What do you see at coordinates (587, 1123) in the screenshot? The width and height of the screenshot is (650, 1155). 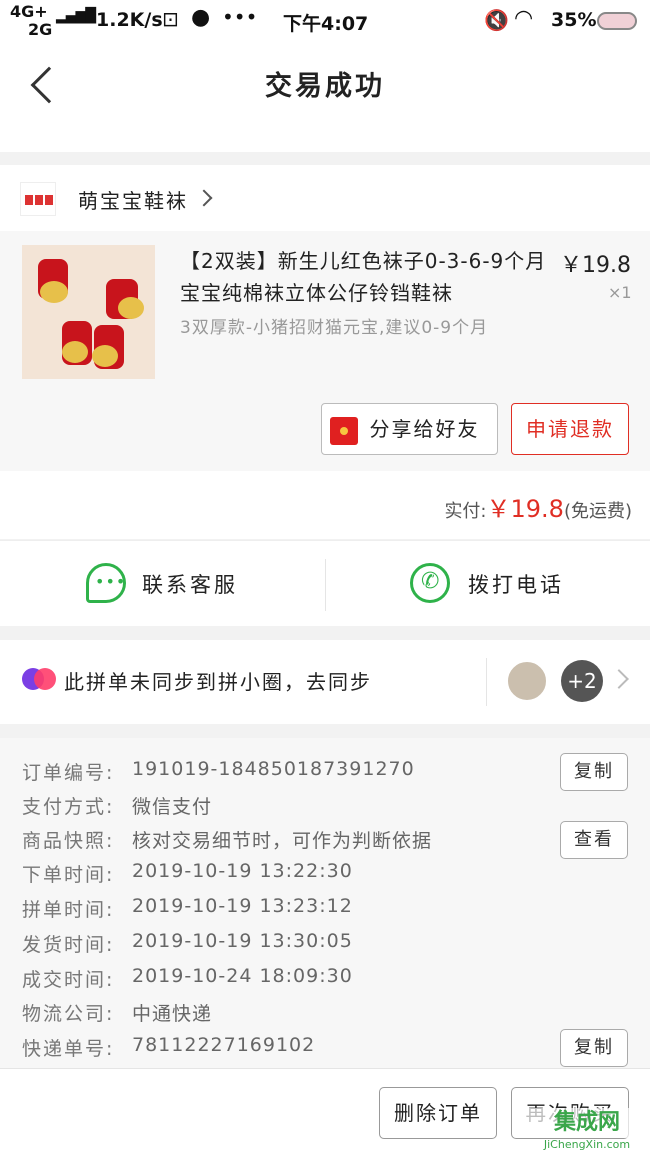 I see `watermark-text: 集成网` at bounding box center [587, 1123].